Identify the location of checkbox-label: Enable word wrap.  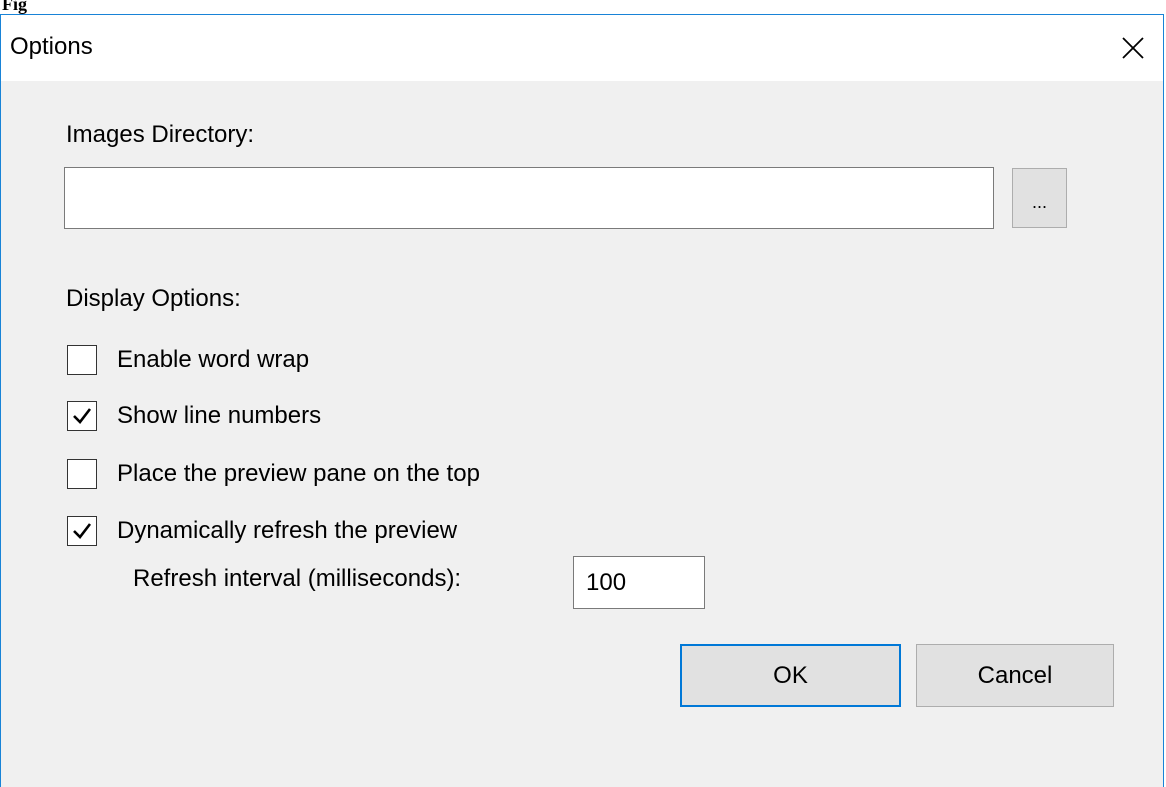
(213, 359).